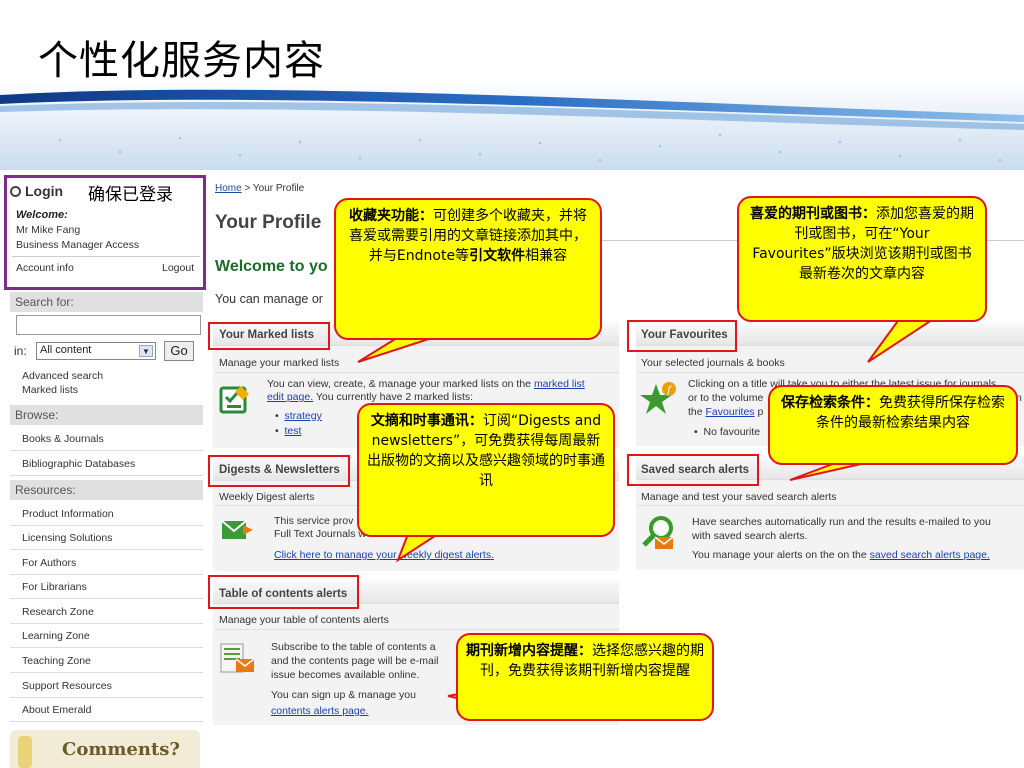  I want to click on callout-bold: 期刊新增内容提醒：, so click(529, 651).